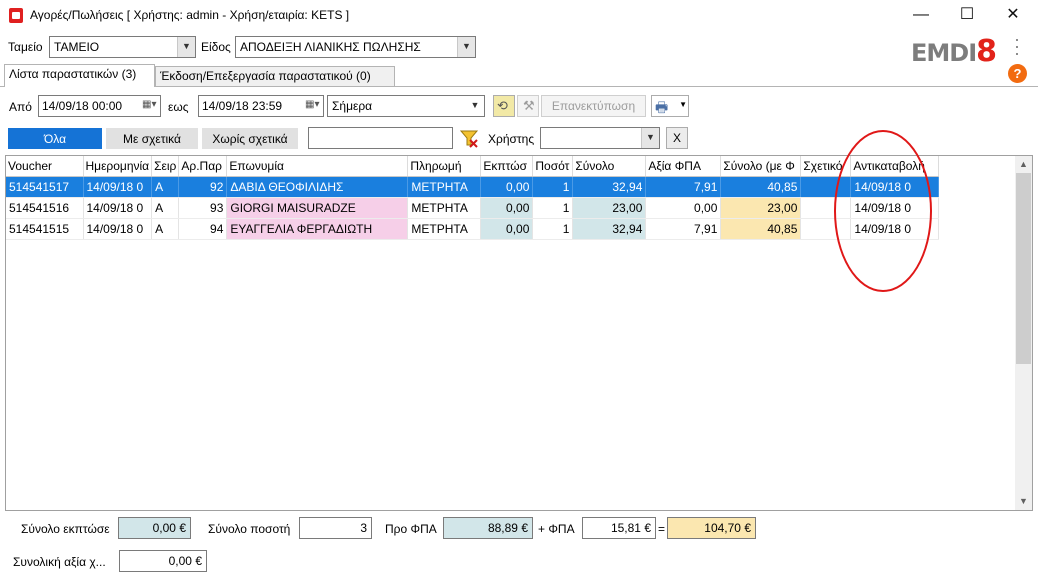 This screenshot has width=1038, height=581. I want to click on scroll-up-icon: ▲, so click(1023, 164).